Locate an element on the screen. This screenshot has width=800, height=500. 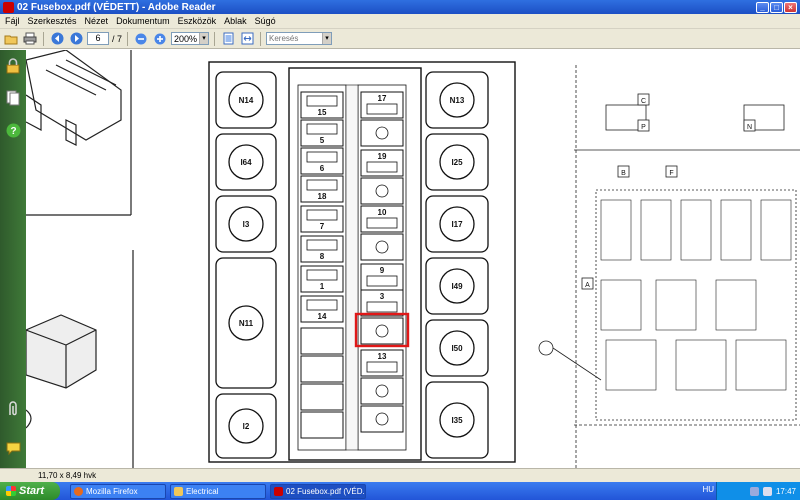
menu-window: Ablak is located at coordinates (235, 21).